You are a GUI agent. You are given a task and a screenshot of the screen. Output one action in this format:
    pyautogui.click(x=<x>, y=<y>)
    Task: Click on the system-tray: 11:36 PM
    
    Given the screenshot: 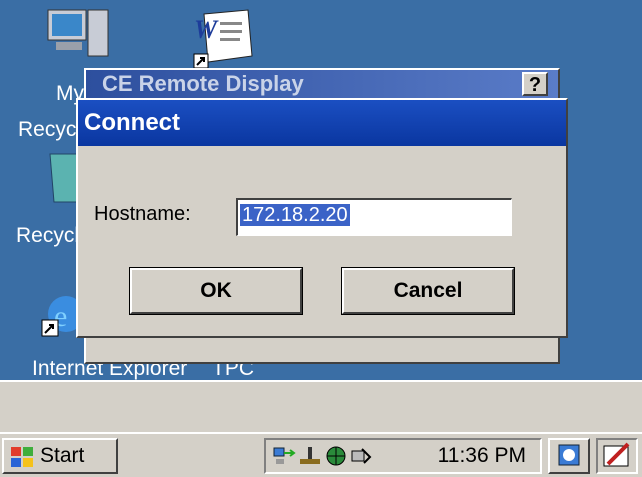 What is the action you would take?
    pyautogui.click(x=403, y=456)
    